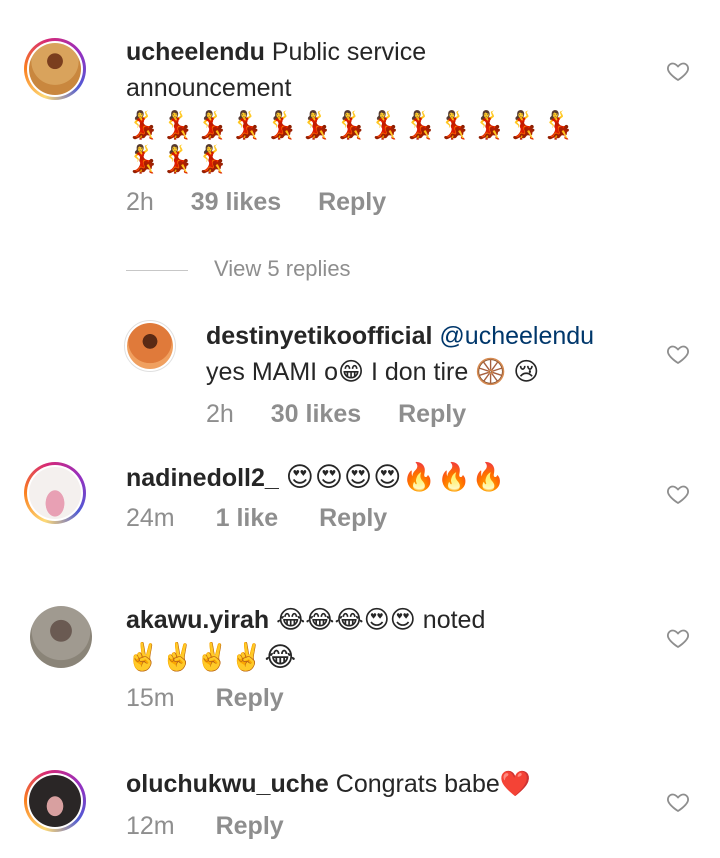 Image resolution: width=720 pixels, height=858 pixels. I want to click on comment-meta: 2h 39 likes Reply, so click(256, 202).